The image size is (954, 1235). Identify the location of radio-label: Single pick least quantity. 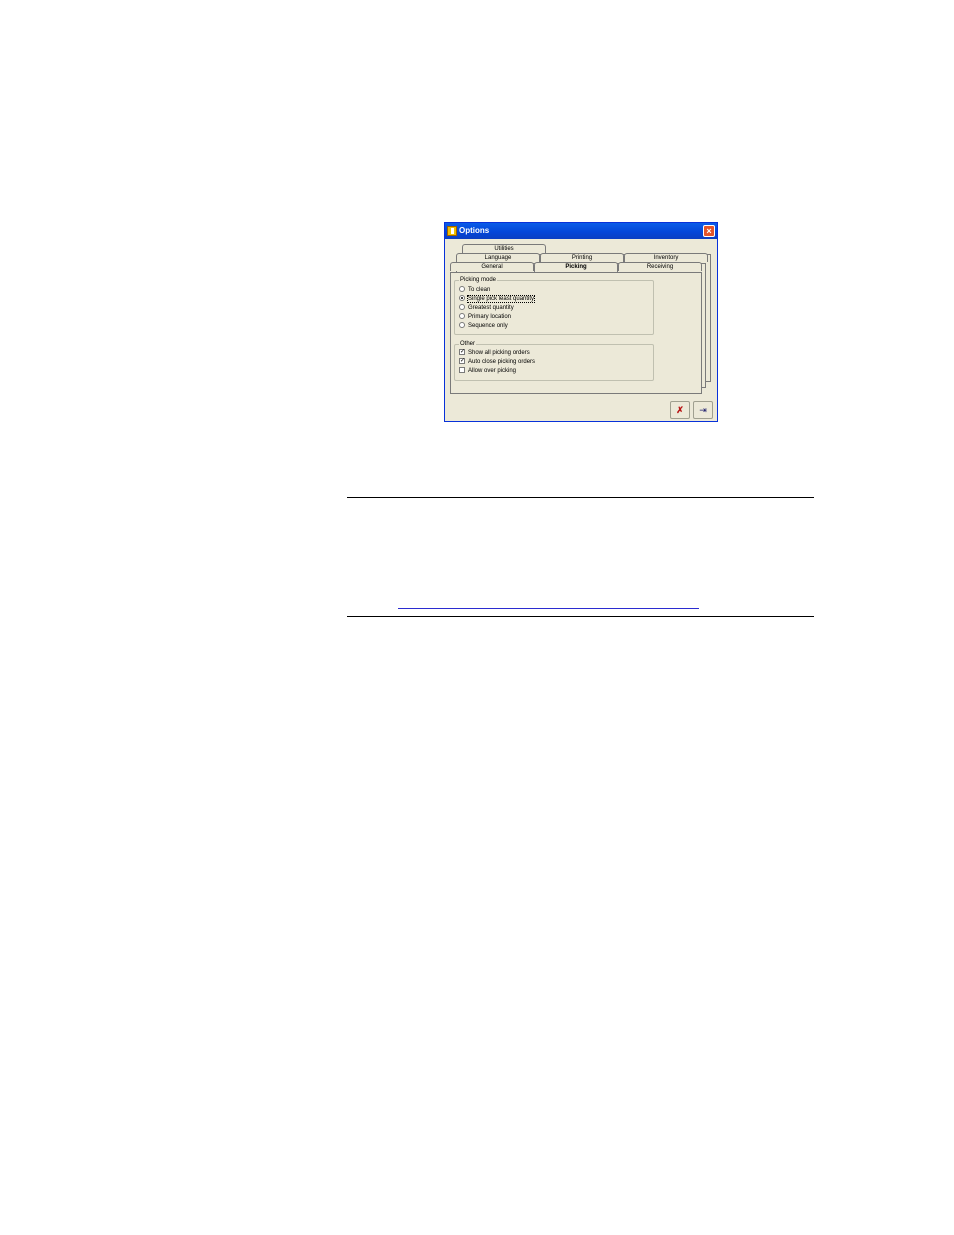
(501, 299).